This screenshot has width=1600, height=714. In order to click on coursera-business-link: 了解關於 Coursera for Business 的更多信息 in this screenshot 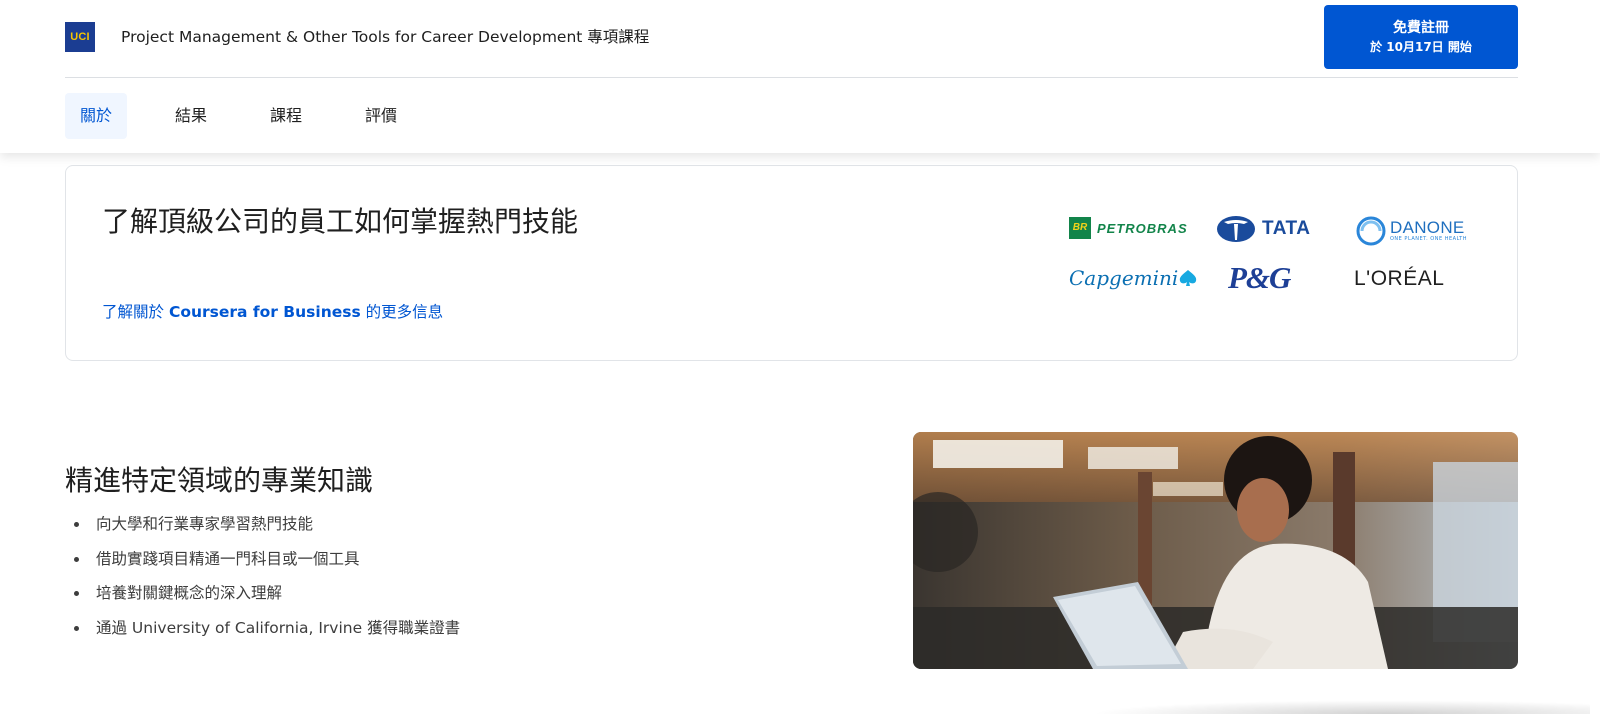, I will do `click(272, 311)`.